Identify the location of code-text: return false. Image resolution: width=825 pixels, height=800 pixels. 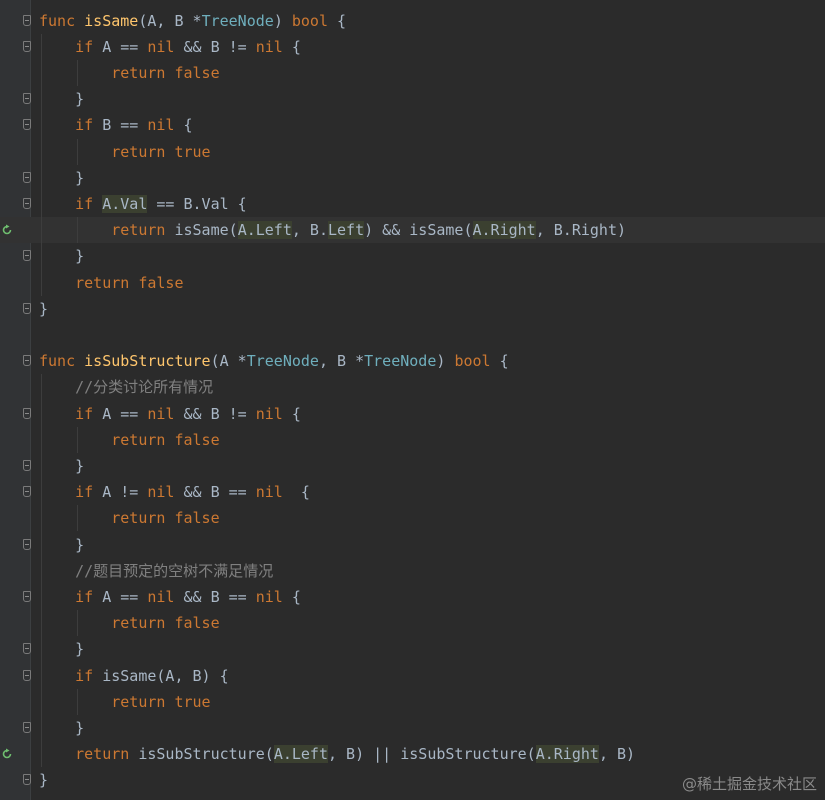
(111, 283).